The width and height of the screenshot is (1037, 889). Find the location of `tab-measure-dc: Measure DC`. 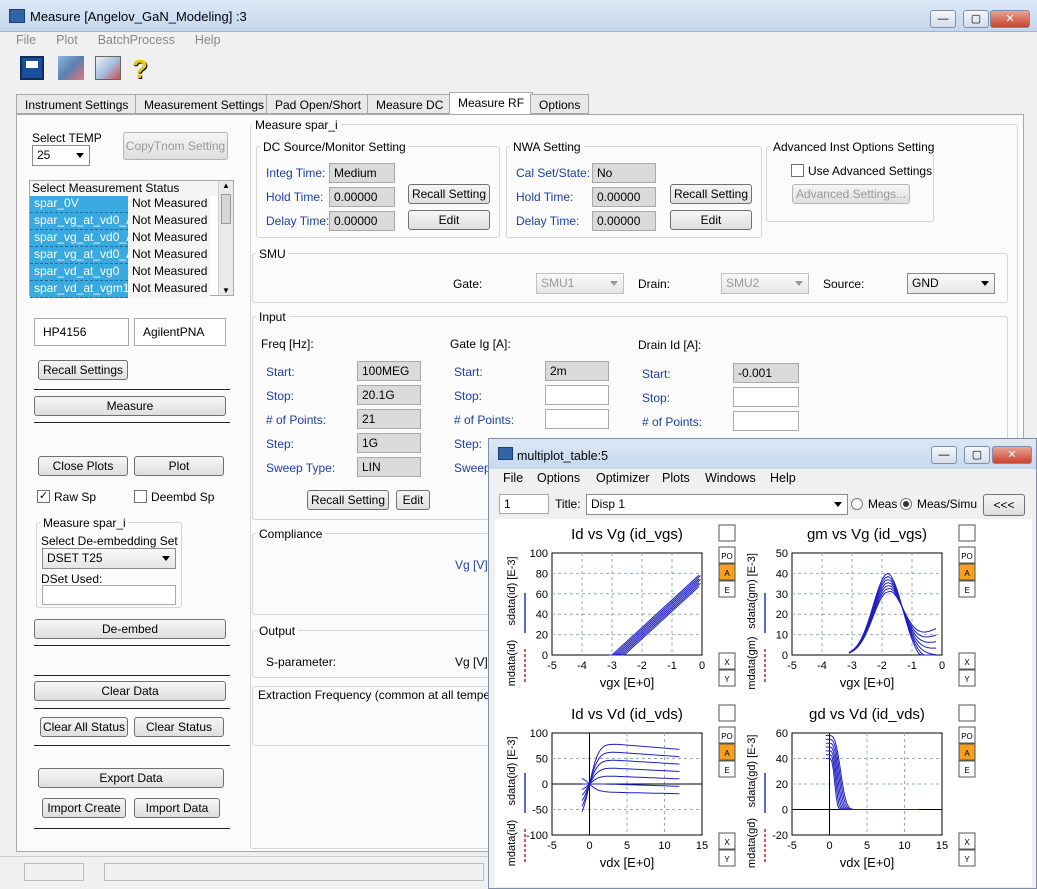

tab-measure-dc: Measure DC is located at coordinates (410, 104).